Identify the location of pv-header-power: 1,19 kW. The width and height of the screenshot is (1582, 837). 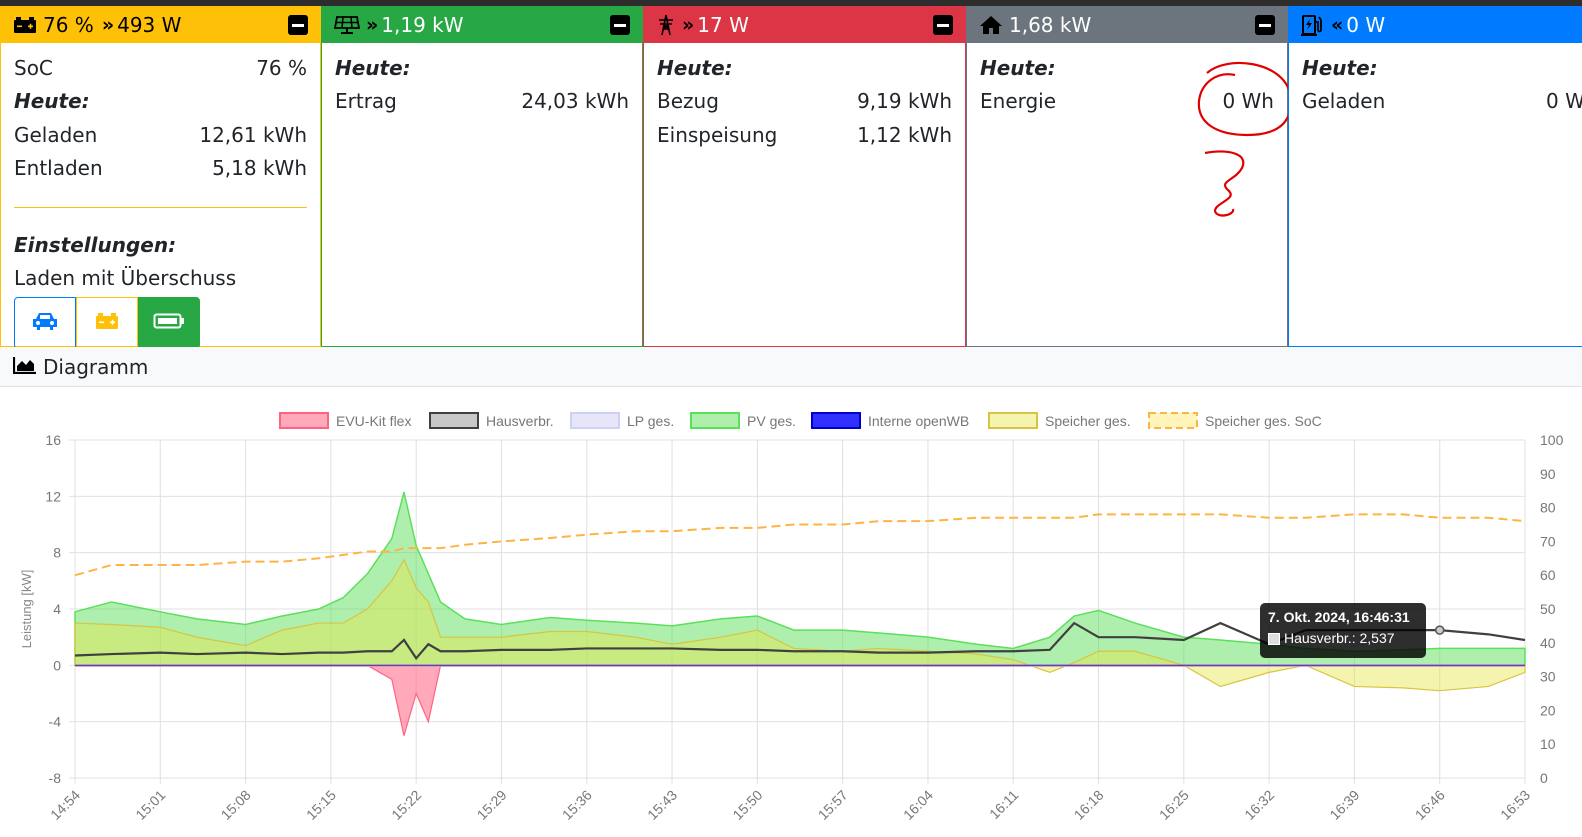
(422, 25).